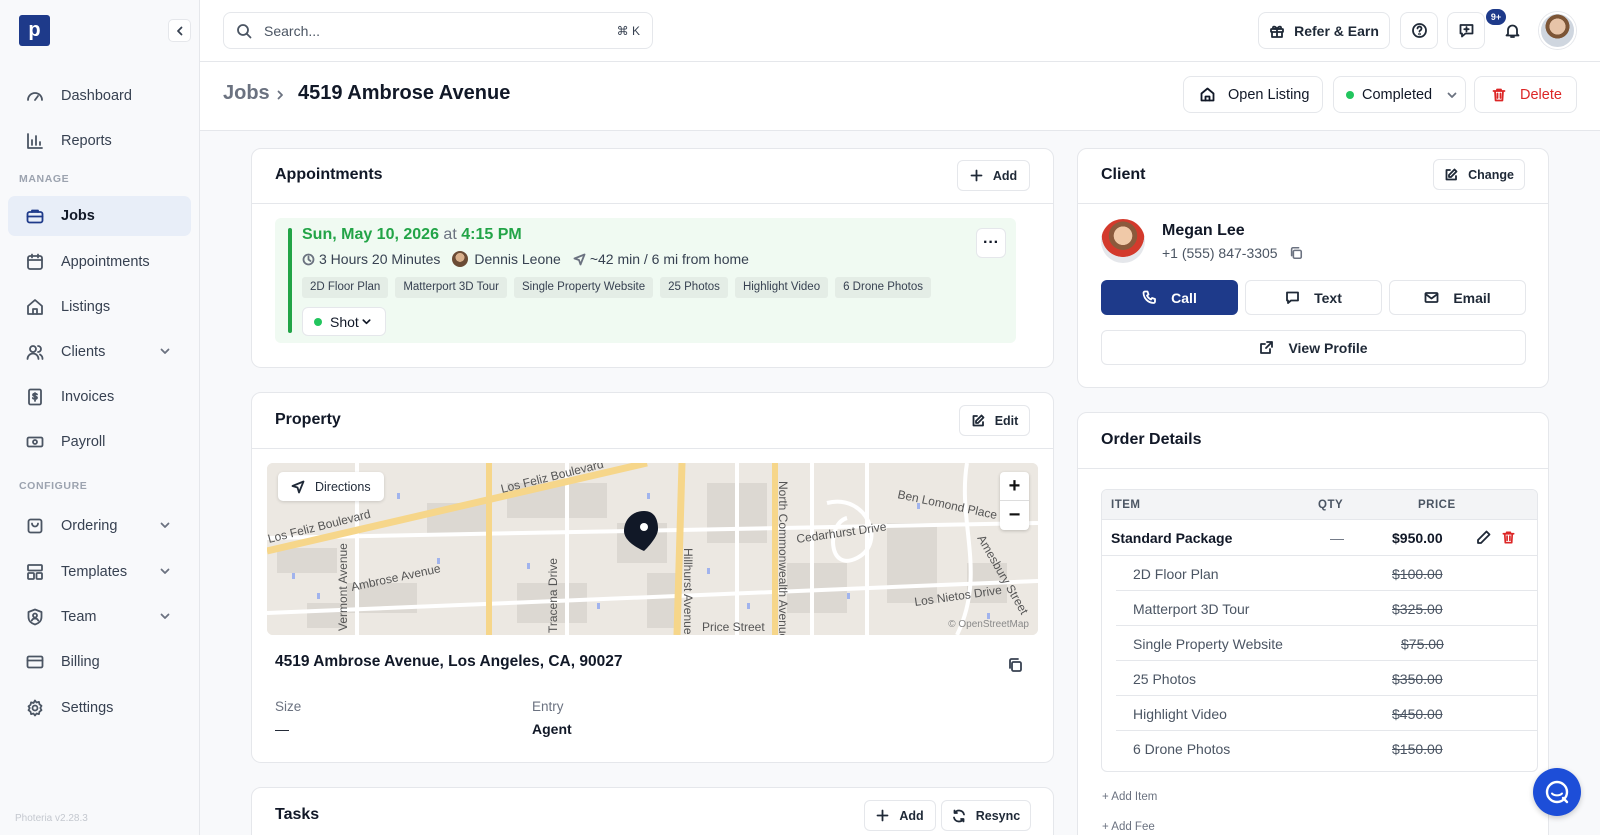 The height and width of the screenshot is (835, 1600). Describe the element at coordinates (35, 307) in the screenshot. I see `home-icon` at that location.